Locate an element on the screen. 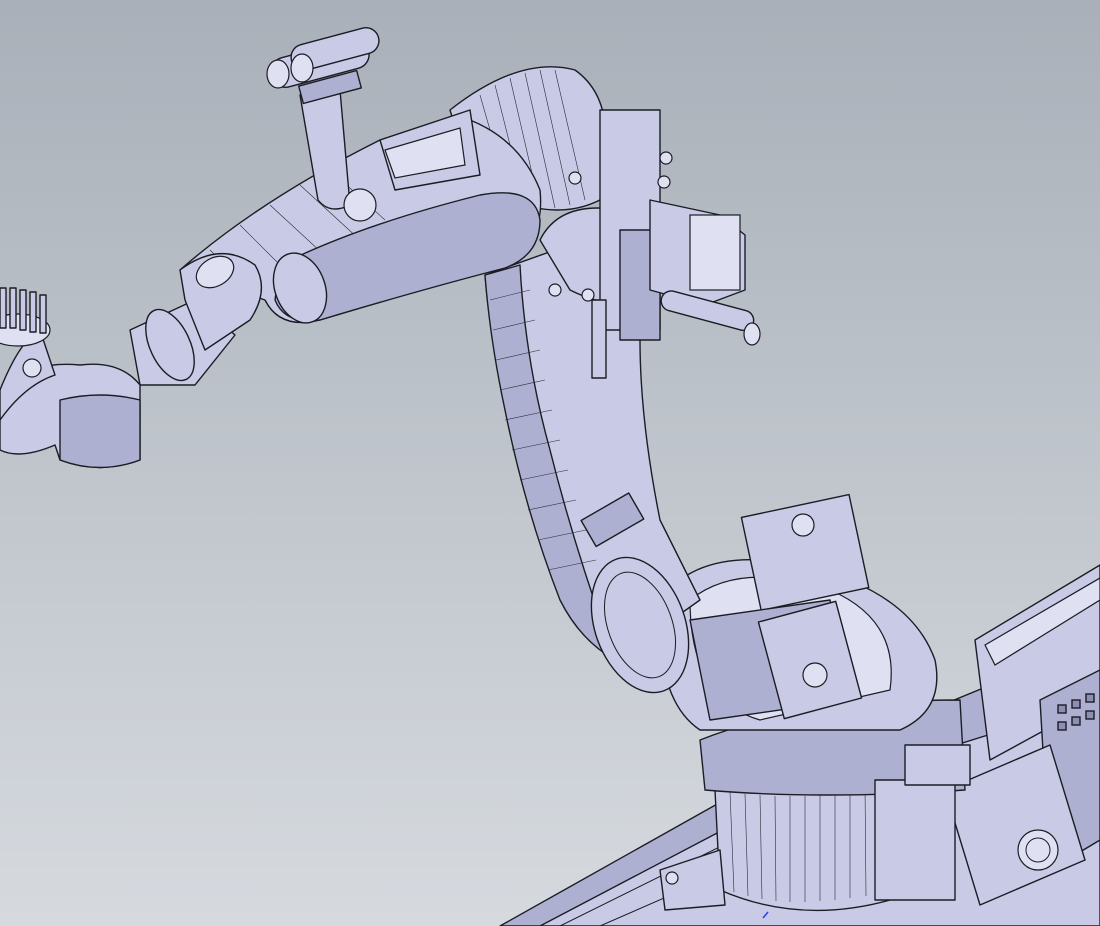  base-column is located at coordinates (815, 805).